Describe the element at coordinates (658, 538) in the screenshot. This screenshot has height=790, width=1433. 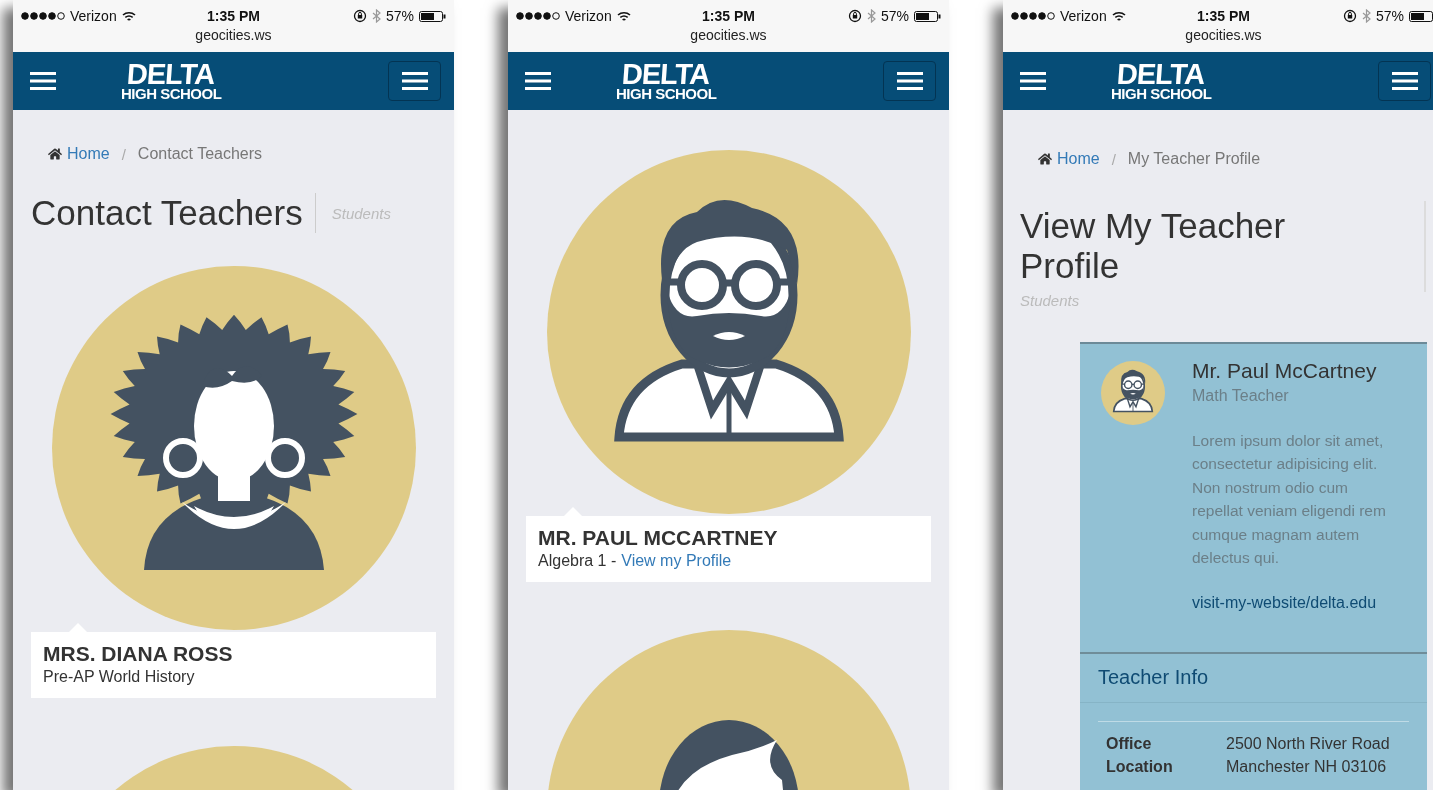
I see `teacher-name: MR. PAUL MCCARTNEY` at that location.